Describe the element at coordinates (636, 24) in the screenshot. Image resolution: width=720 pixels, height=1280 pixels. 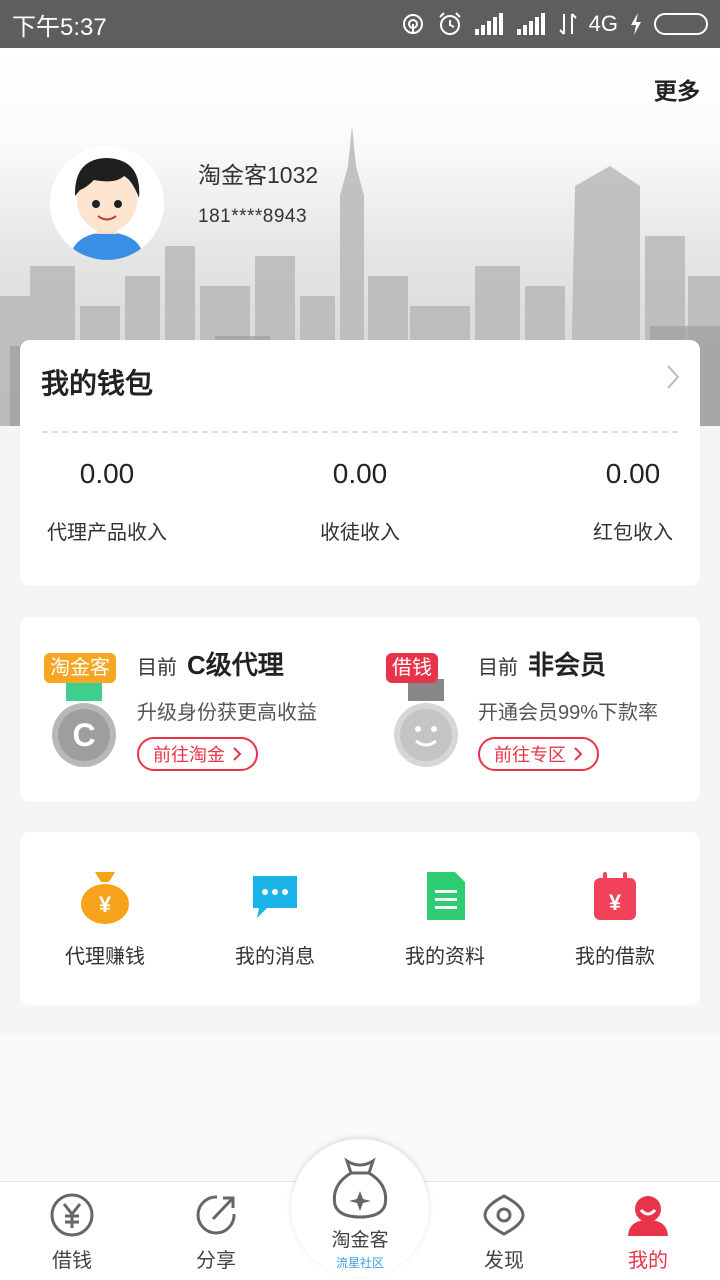
I see `charging-icon` at that location.